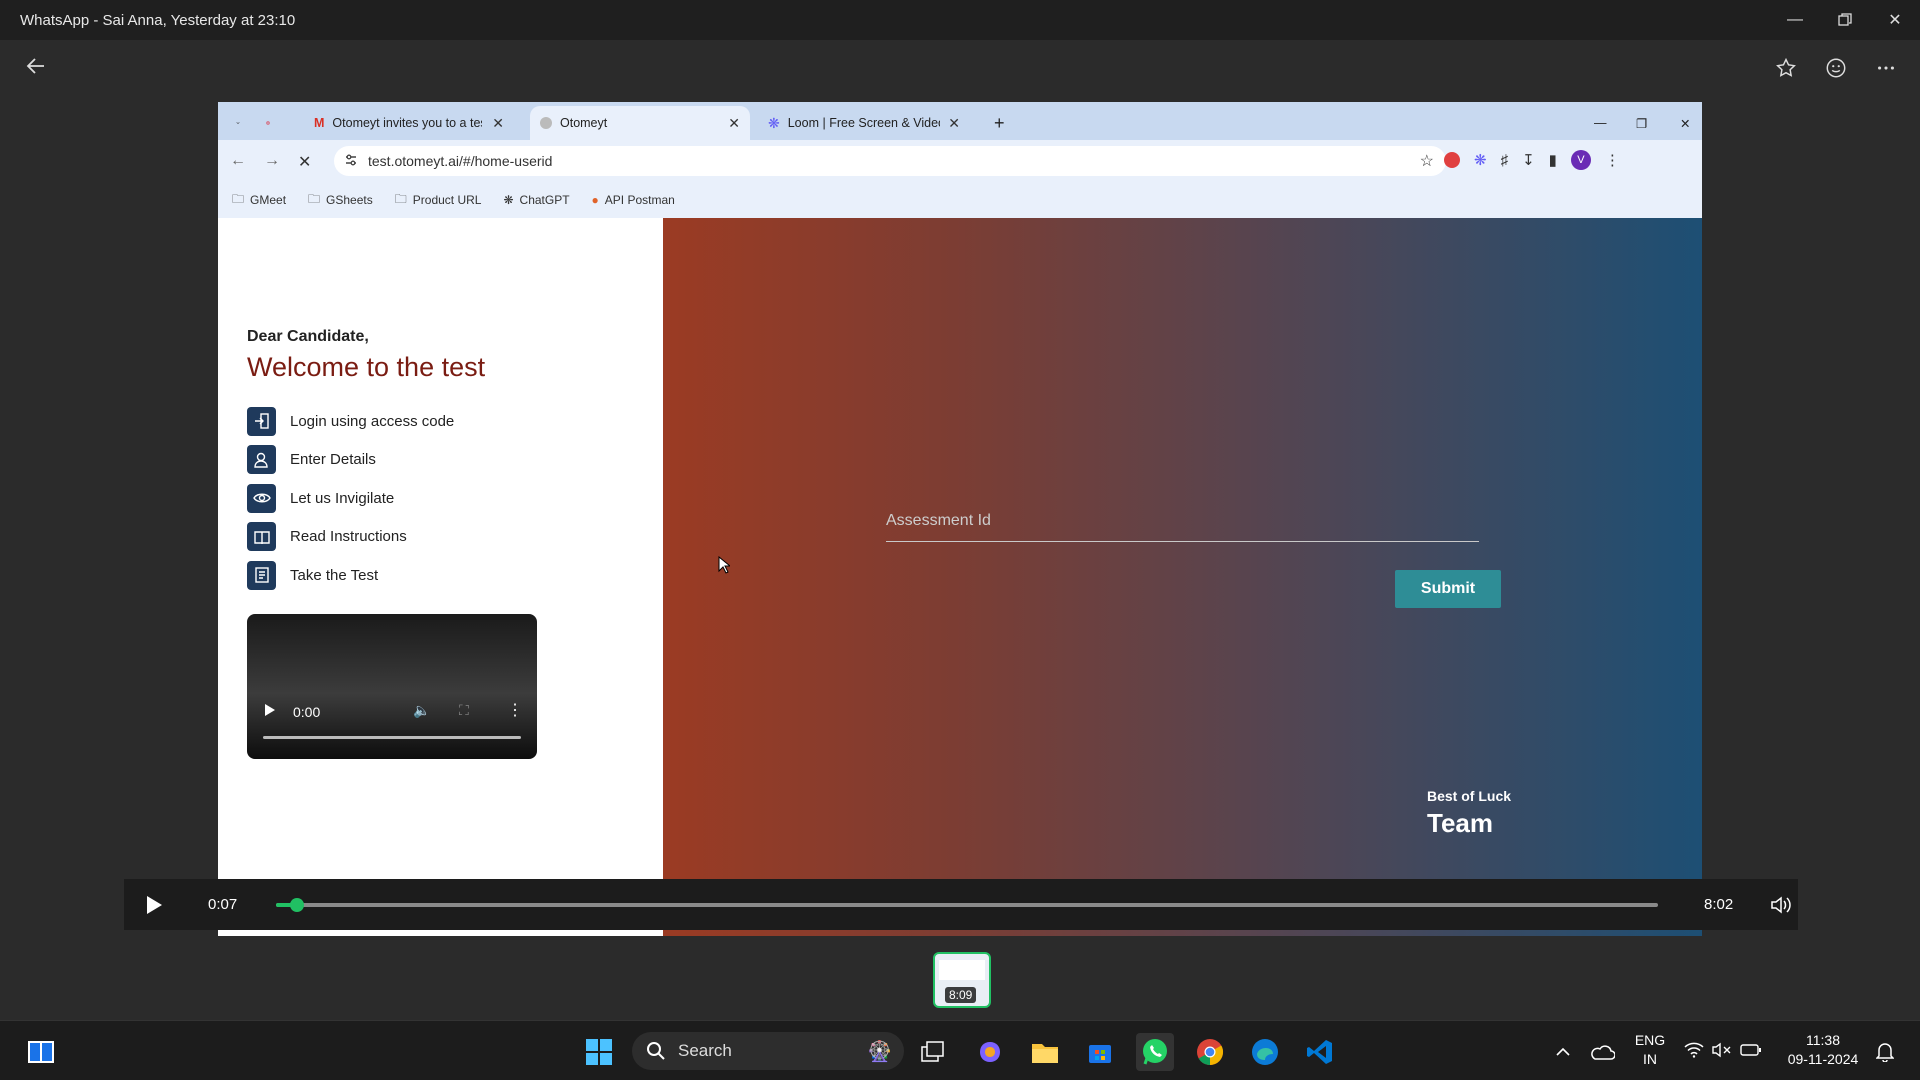 The width and height of the screenshot is (1920, 1080). I want to click on star-icon, so click(1786, 68).